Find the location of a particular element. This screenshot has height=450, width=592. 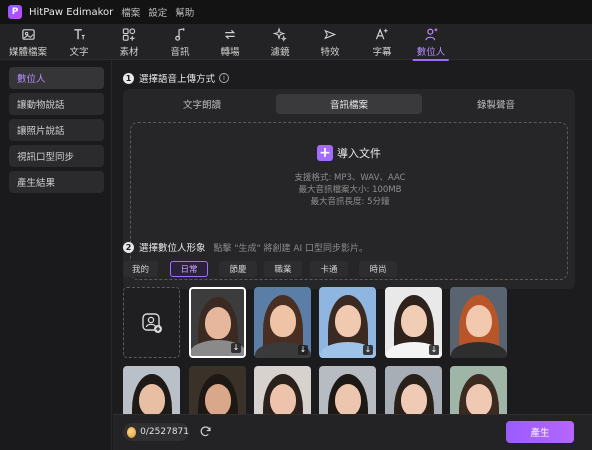

coin-icon is located at coordinates (132, 432).